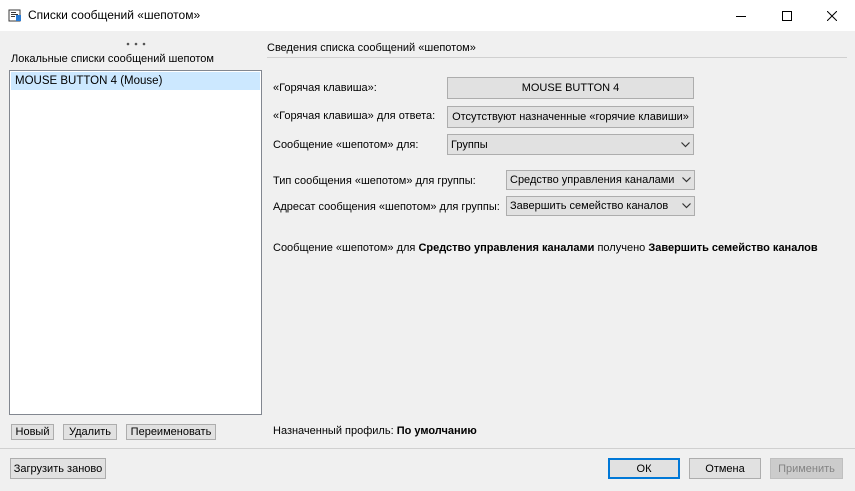 The image size is (855, 491). Describe the element at coordinates (557, 57) in the screenshot. I see `section-divider` at that location.